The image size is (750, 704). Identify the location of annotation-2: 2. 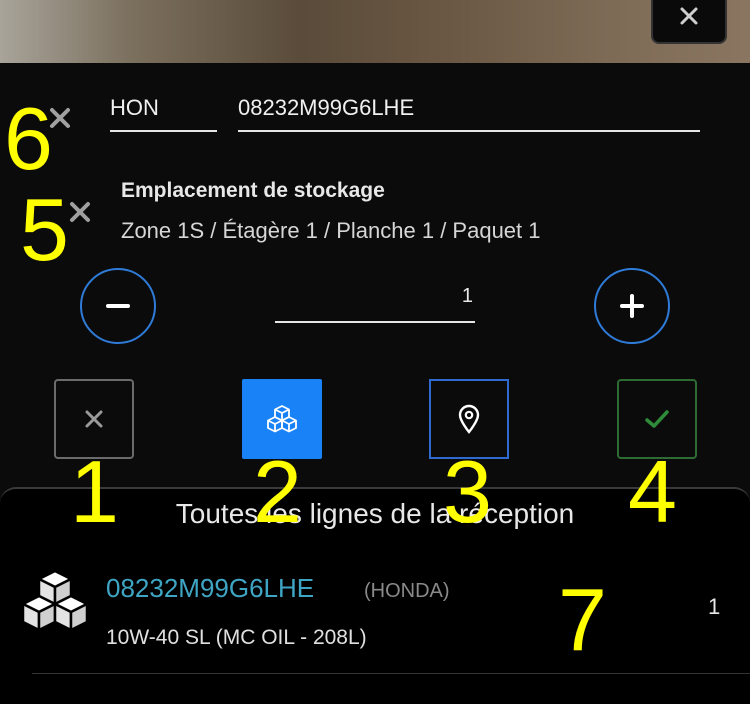
(277, 491).